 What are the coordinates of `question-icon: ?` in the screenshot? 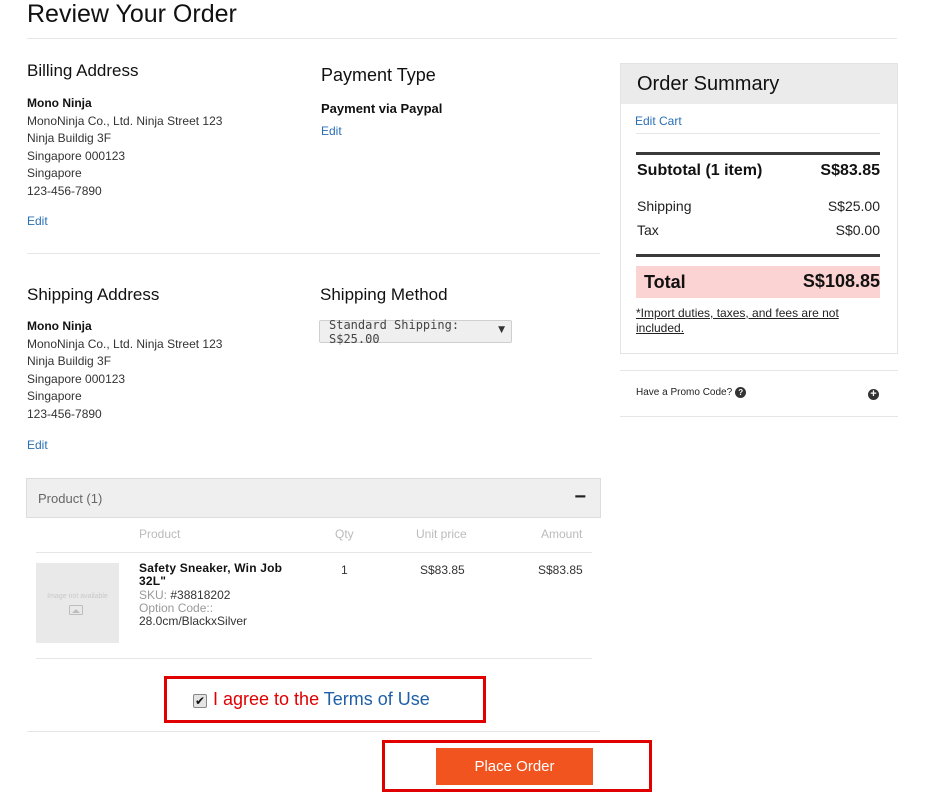 It's located at (741, 392).